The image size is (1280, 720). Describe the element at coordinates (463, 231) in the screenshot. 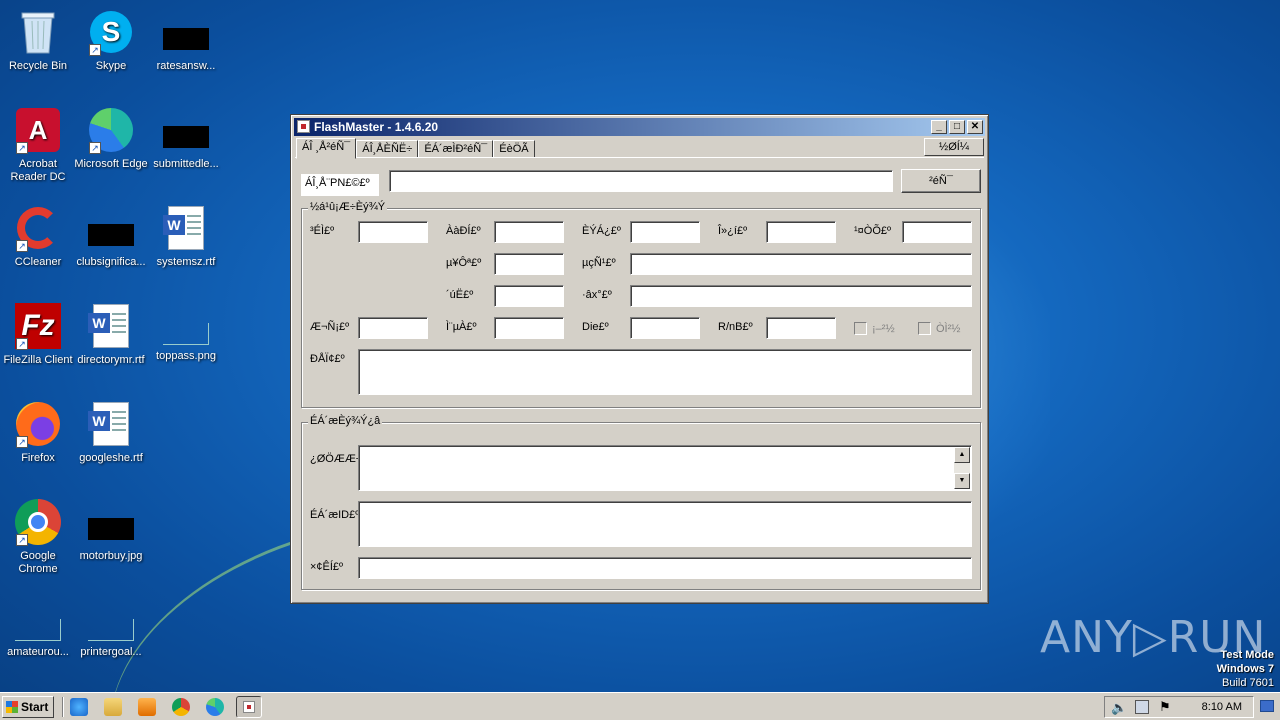

I see `type-label: ÀàÐÍ£º` at that location.